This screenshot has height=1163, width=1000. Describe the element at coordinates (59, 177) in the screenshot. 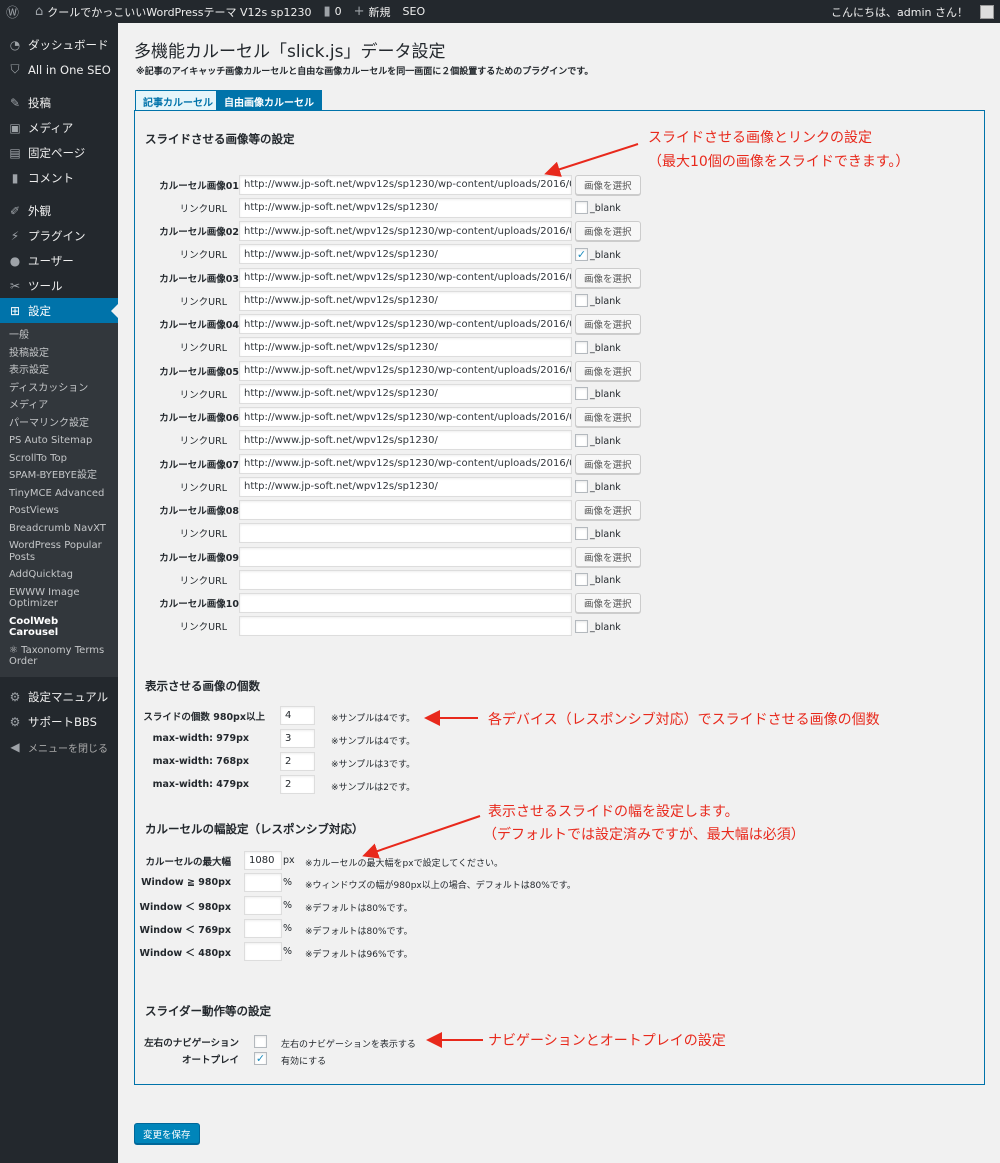

I see `sidebar-item-comments: ▮ コメント` at that location.